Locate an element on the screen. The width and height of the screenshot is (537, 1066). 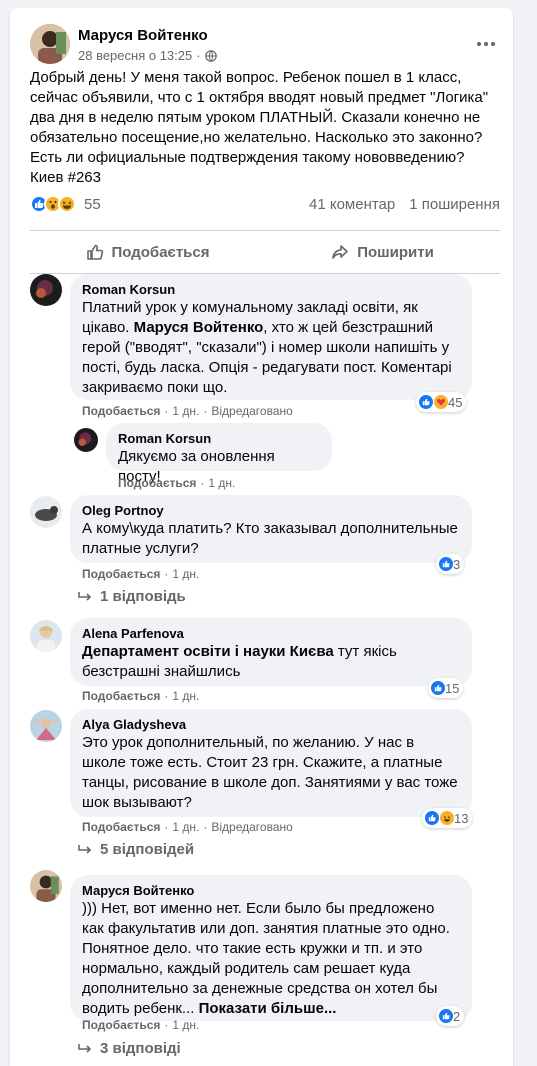
globe-icon is located at coordinates (210, 55).